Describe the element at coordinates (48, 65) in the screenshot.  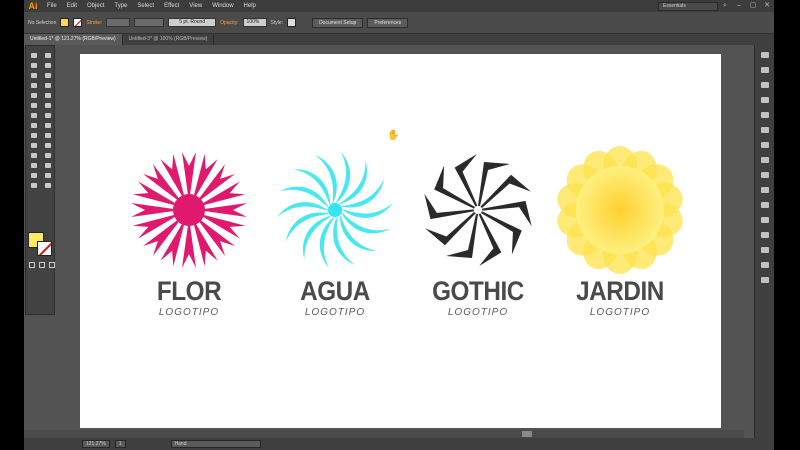
I see `lasso-tool-icon` at that location.